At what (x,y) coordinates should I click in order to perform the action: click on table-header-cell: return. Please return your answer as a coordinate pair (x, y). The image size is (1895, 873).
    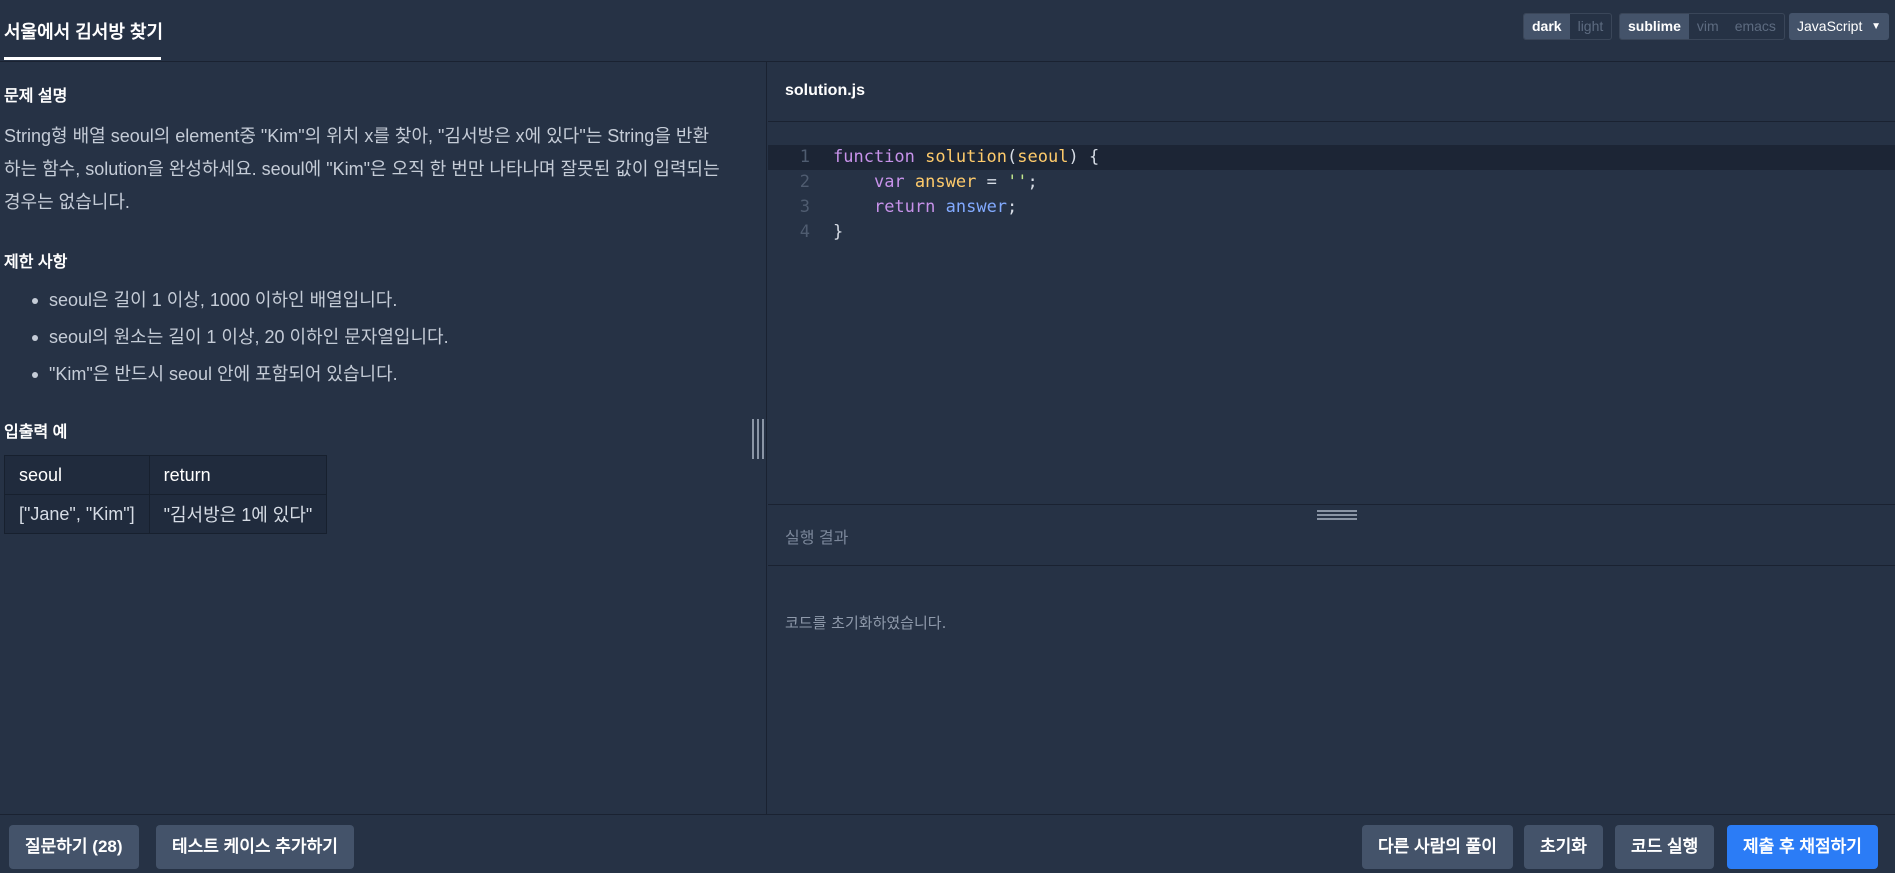
    Looking at the image, I should click on (238, 475).